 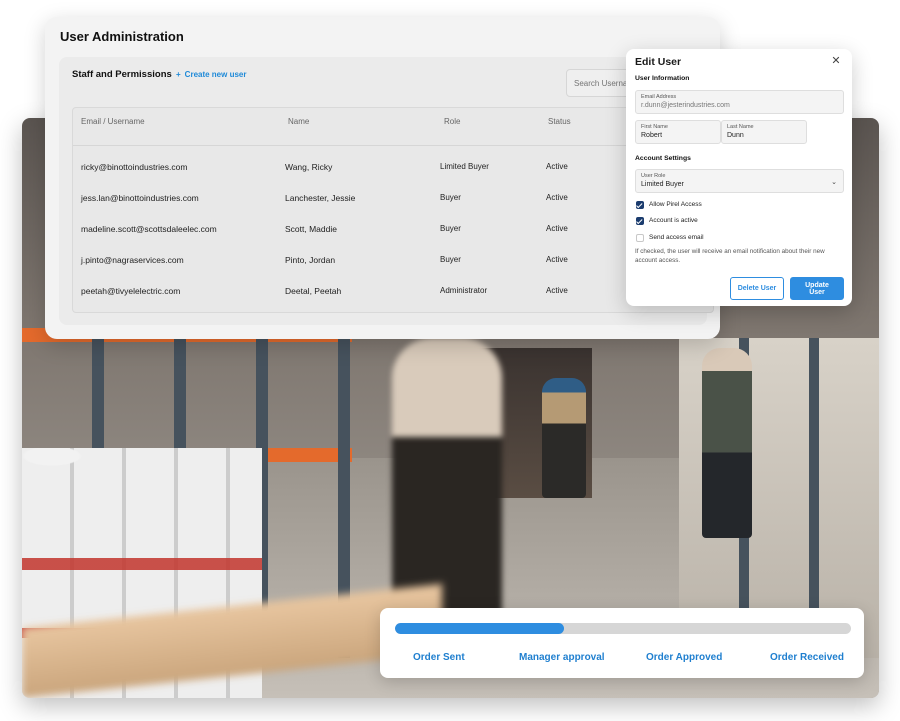 I want to click on user-role-label: User Role, so click(x=653, y=176).